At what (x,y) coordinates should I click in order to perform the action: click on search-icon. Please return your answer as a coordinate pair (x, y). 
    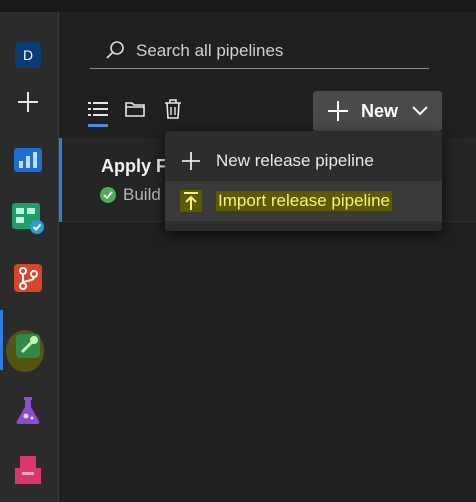
    Looking at the image, I should click on (115, 49).